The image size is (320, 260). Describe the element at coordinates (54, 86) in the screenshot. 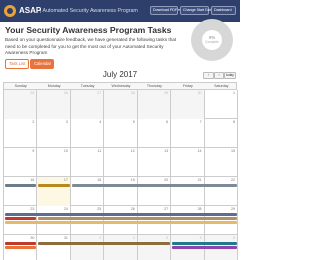

I see `weekday-header-monday: Monday` at that location.